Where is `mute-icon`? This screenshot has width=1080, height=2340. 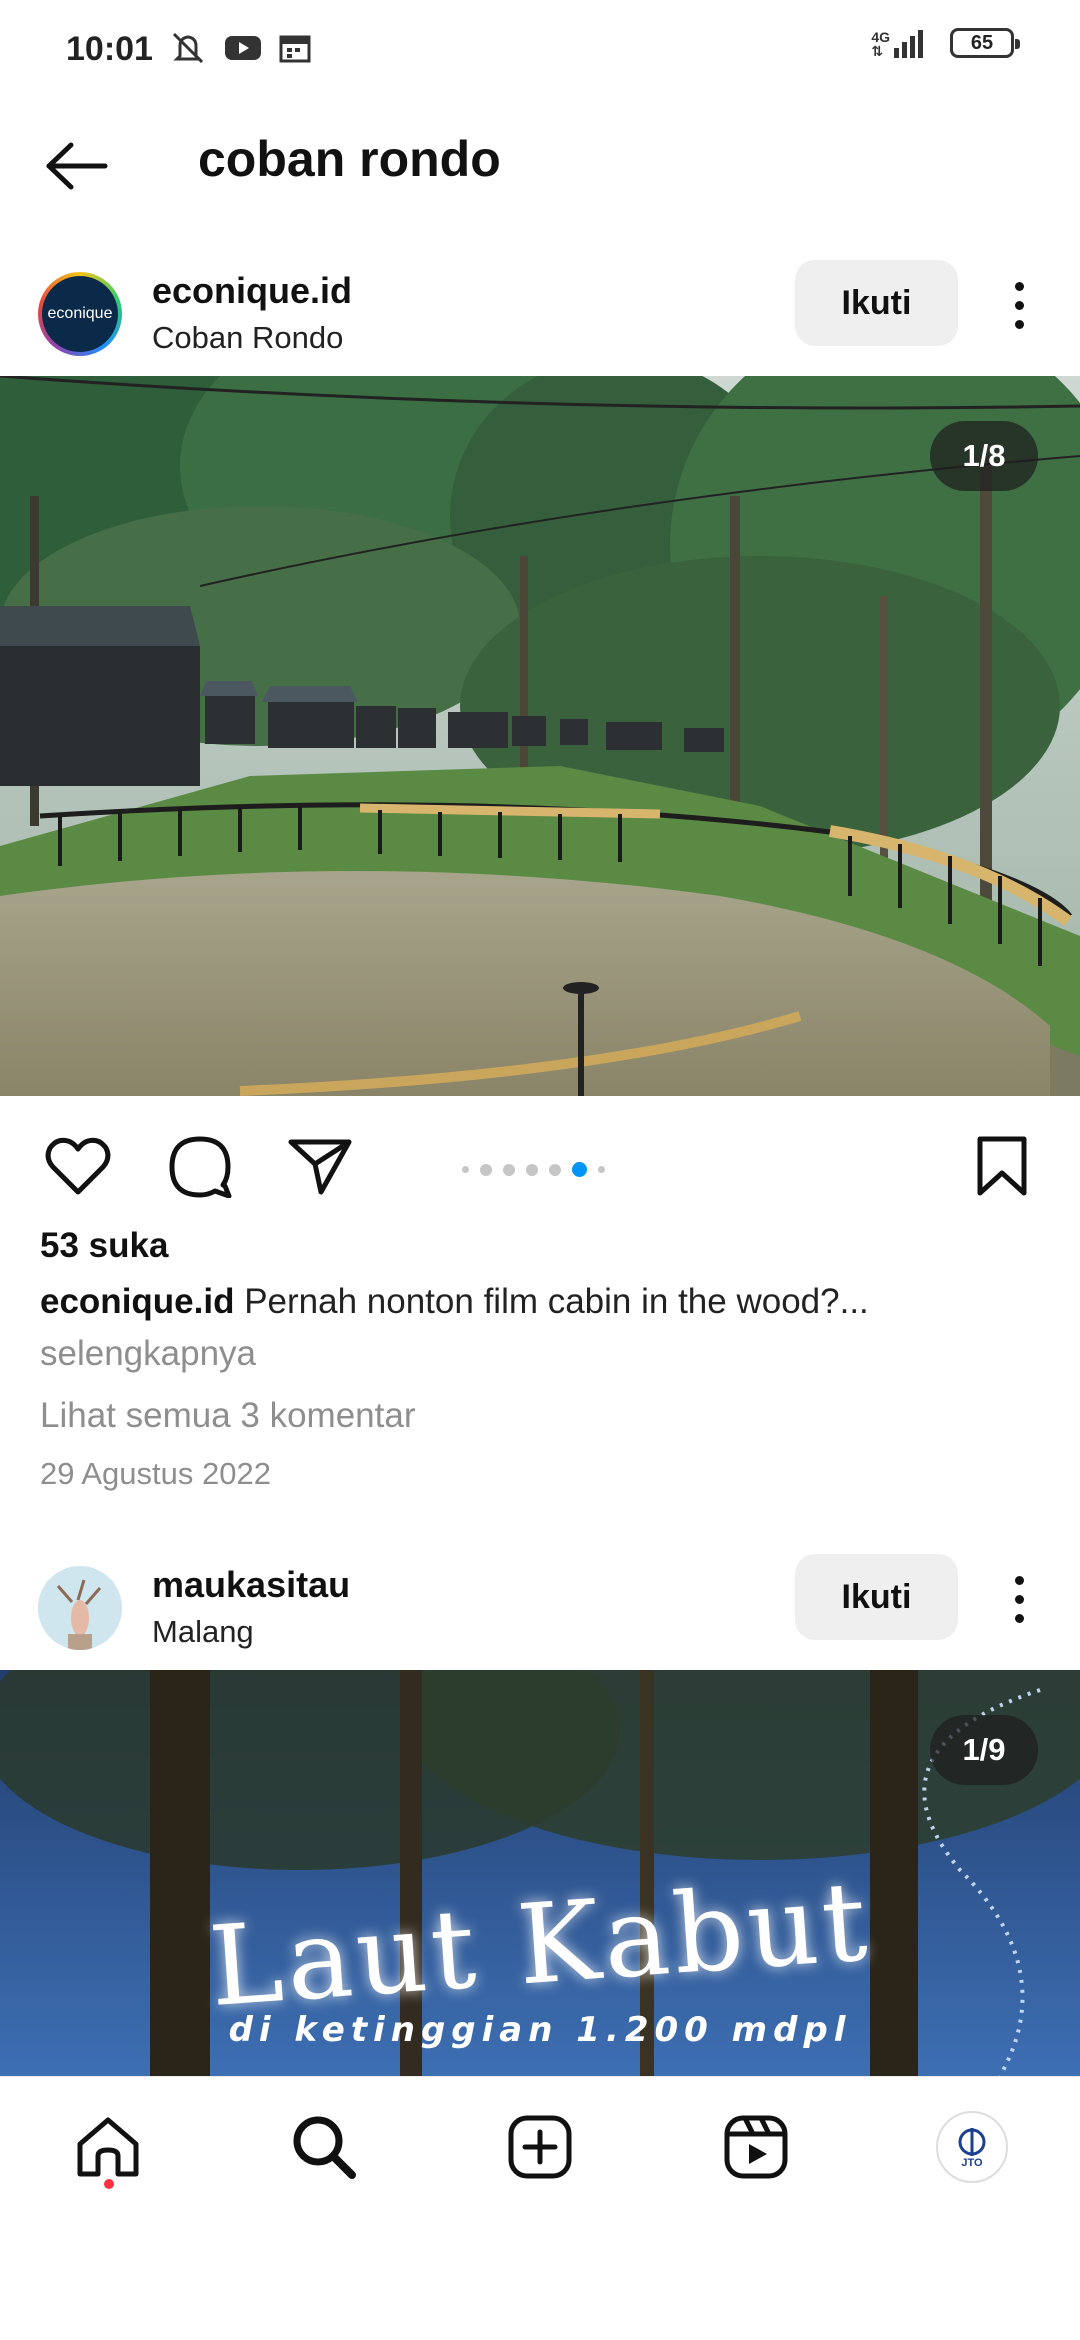
mute-icon is located at coordinates (188, 48).